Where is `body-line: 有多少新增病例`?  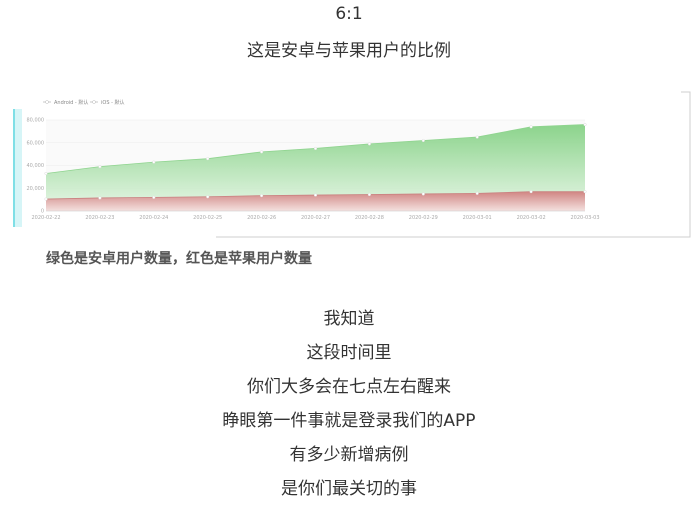
body-line: 有多少新增病例 is located at coordinates (349, 455).